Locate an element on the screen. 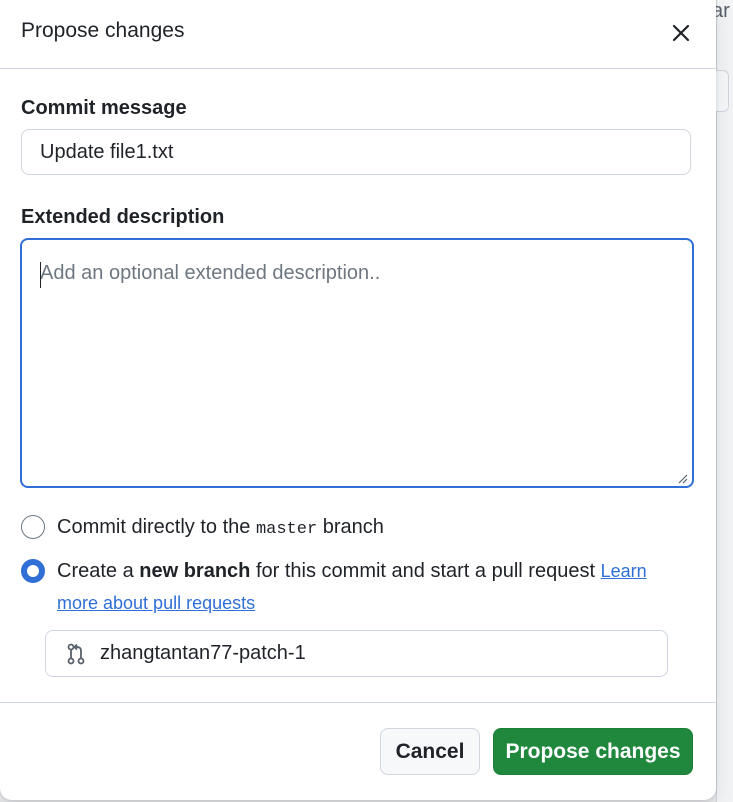 The image size is (733, 802). commit-direct-option: Commit directly to the master branch is located at coordinates (202, 530).